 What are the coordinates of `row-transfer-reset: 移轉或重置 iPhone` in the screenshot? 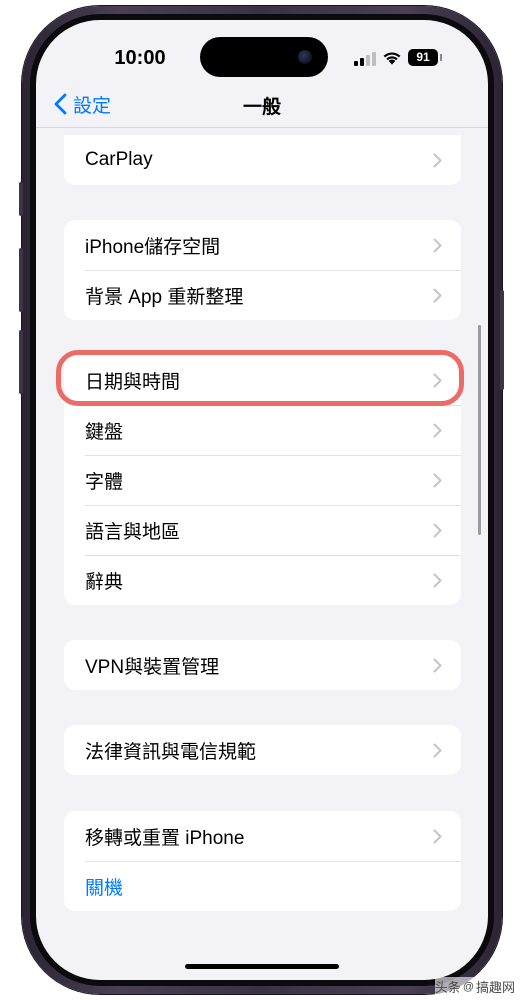 It's located at (262, 836).